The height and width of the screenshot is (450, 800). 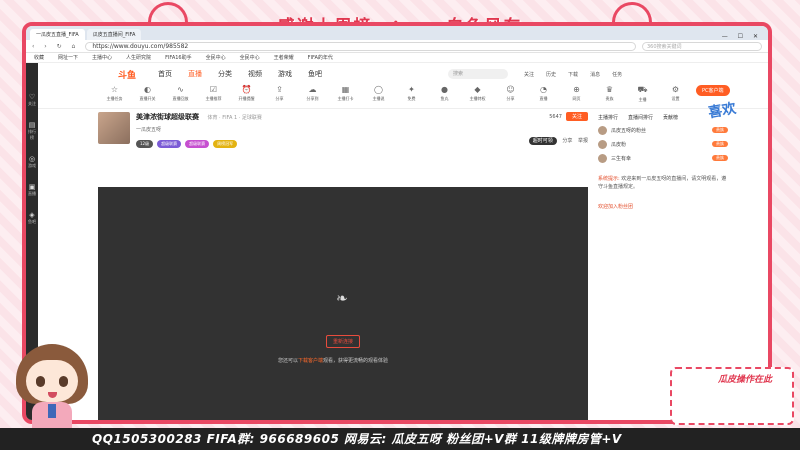 I want to click on nav-buttons-icon: ‹ › ↻ ⌂, so click(x=55, y=46).